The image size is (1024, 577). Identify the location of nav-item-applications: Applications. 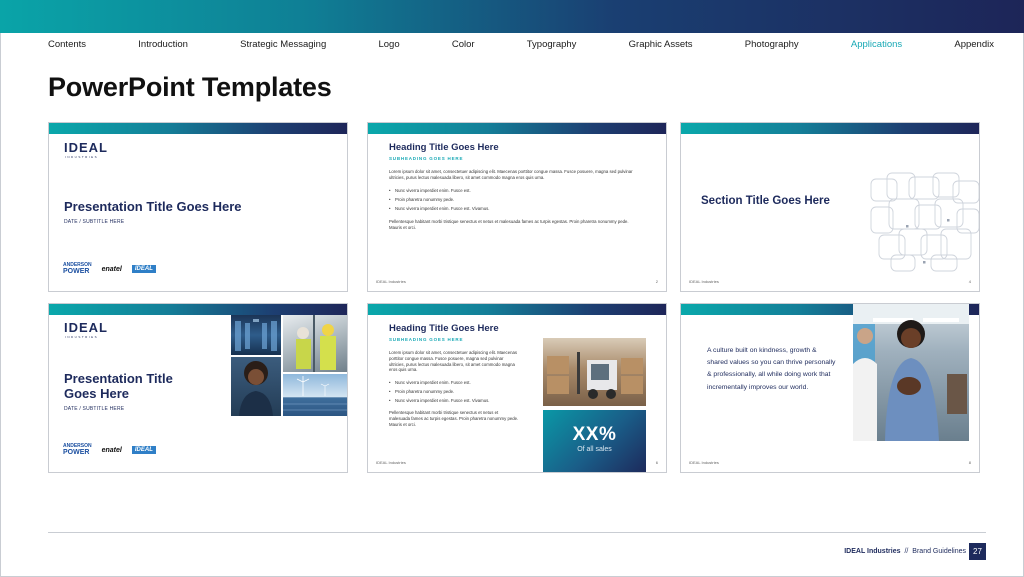
(876, 46).